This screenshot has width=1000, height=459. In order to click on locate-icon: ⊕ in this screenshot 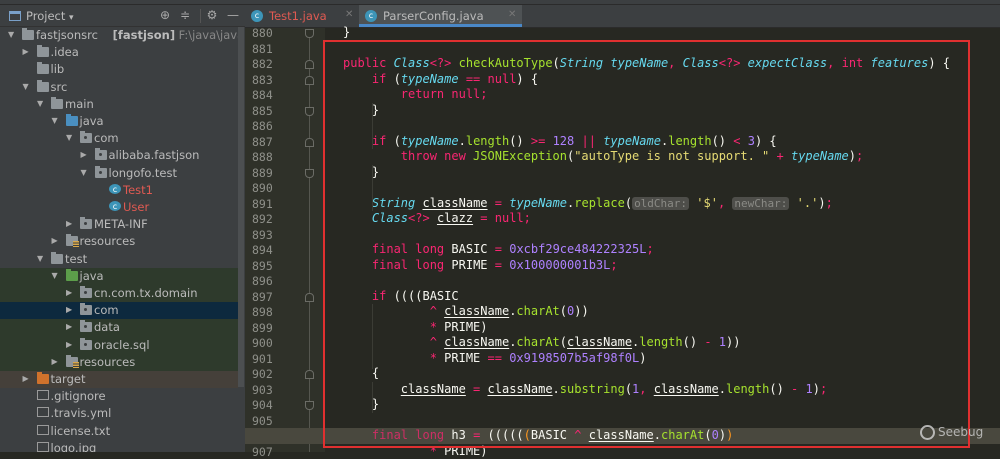, I will do `click(165, 15)`.